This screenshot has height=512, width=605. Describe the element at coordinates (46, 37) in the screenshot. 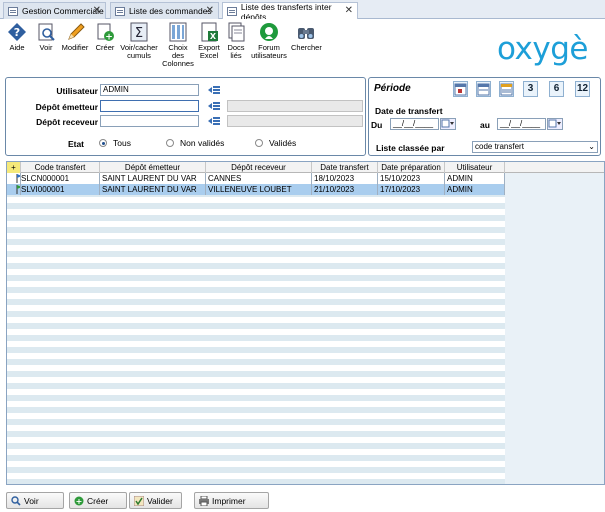

I see `voir-button: Voir` at that location.